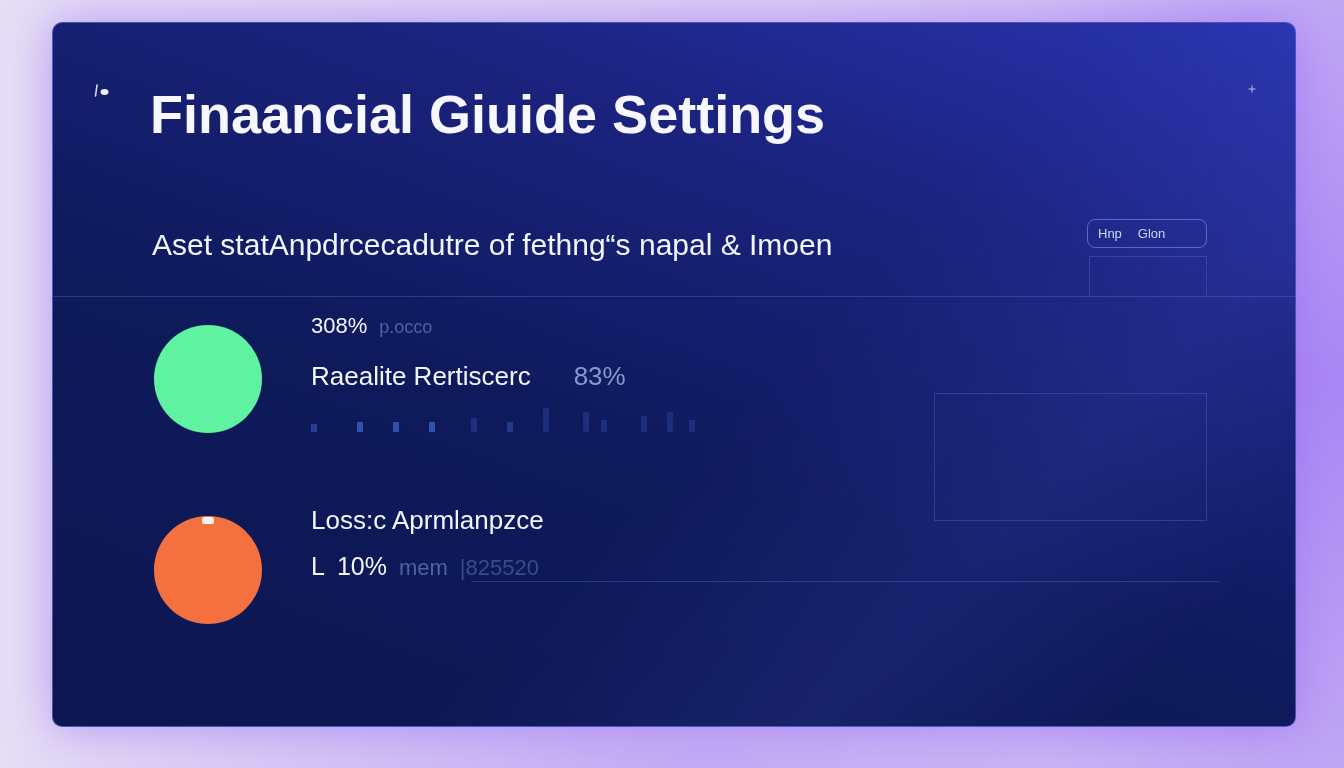 This screenshot has width=1344, height=768. Describe the element at coordinates (1151, 233) in the screenshot. I see `pill-button: Glon` at that location.